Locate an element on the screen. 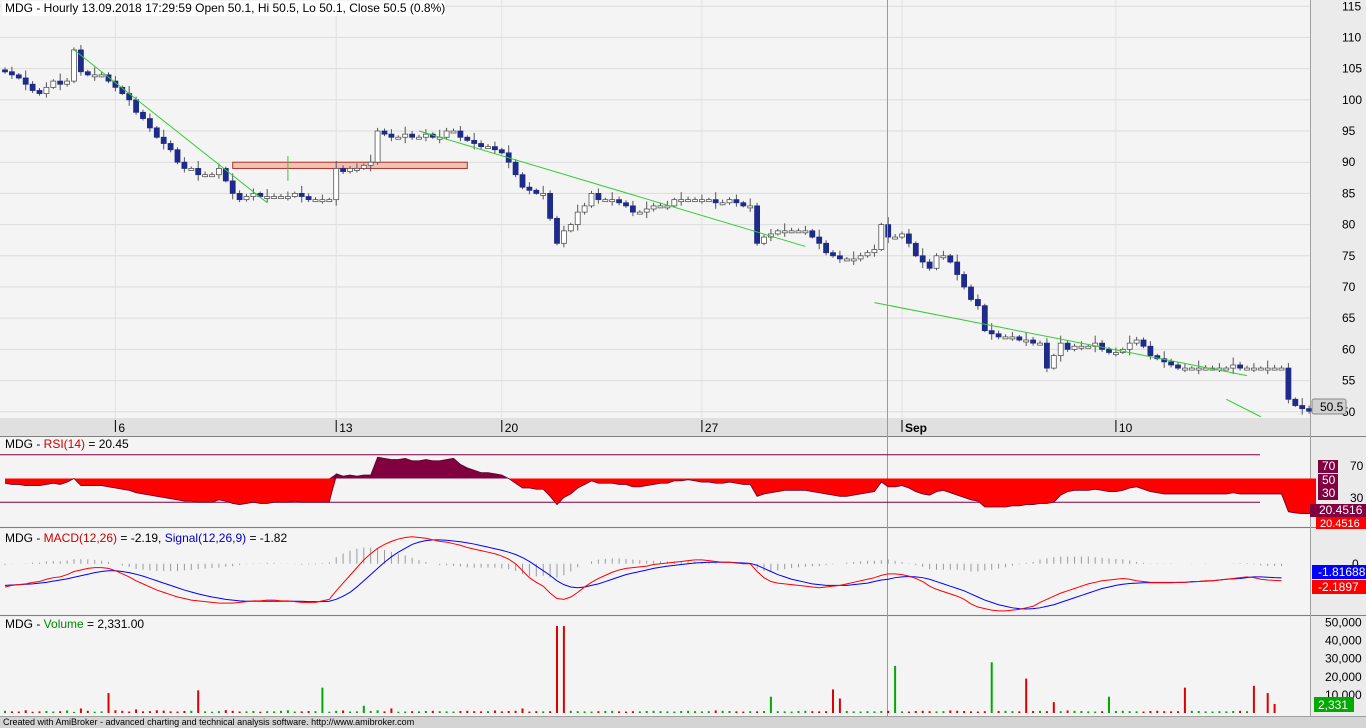  price-tick-label: 110 is located at coordinates (1351, 37).